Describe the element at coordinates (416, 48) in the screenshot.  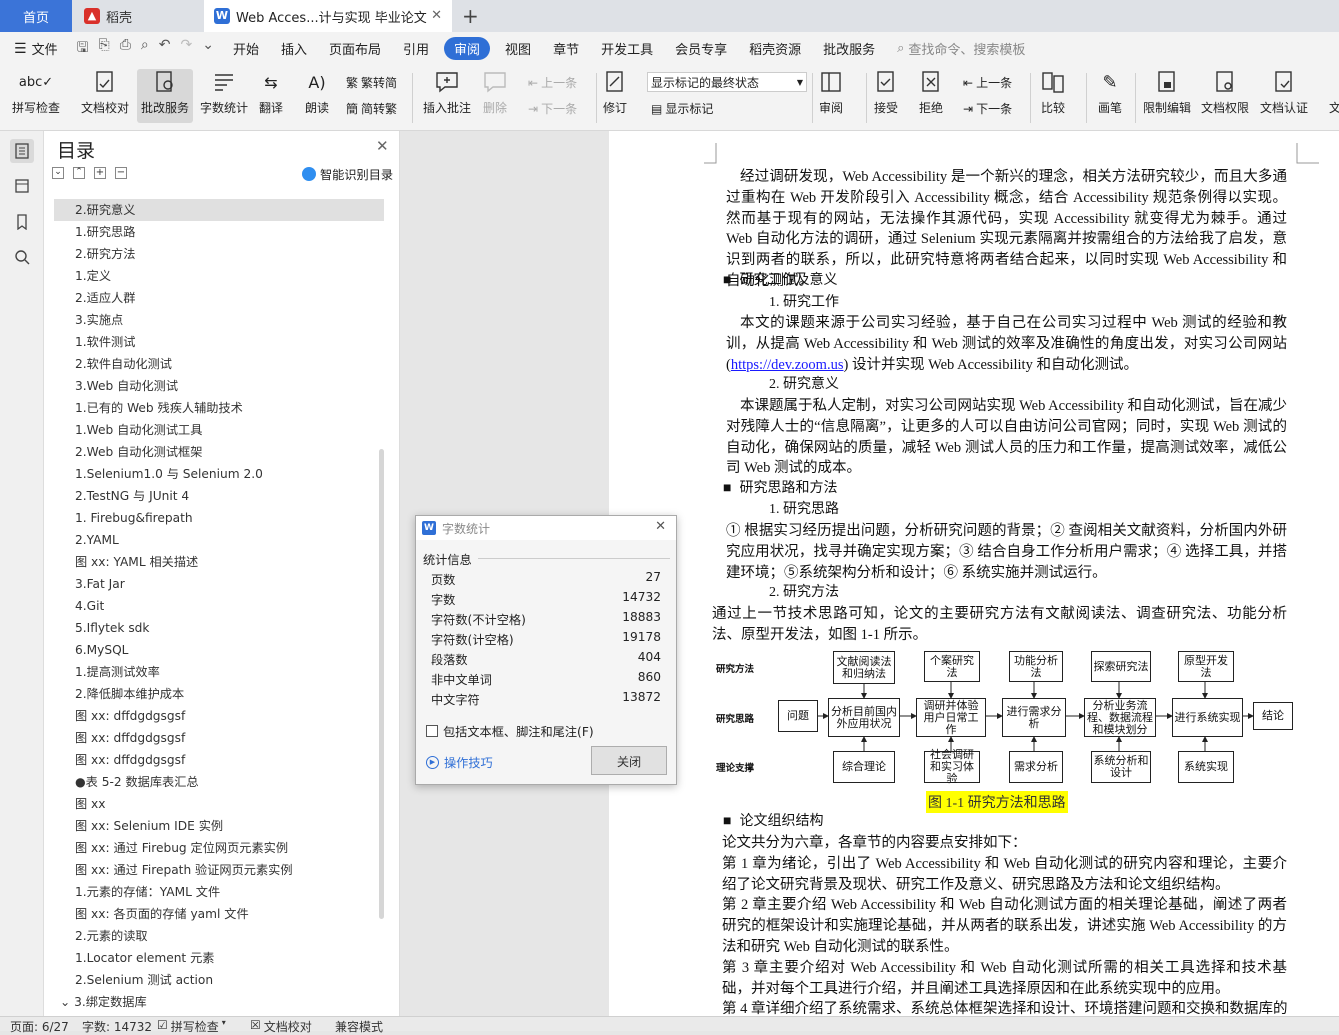
I see `menu-references: 引用` at that location.